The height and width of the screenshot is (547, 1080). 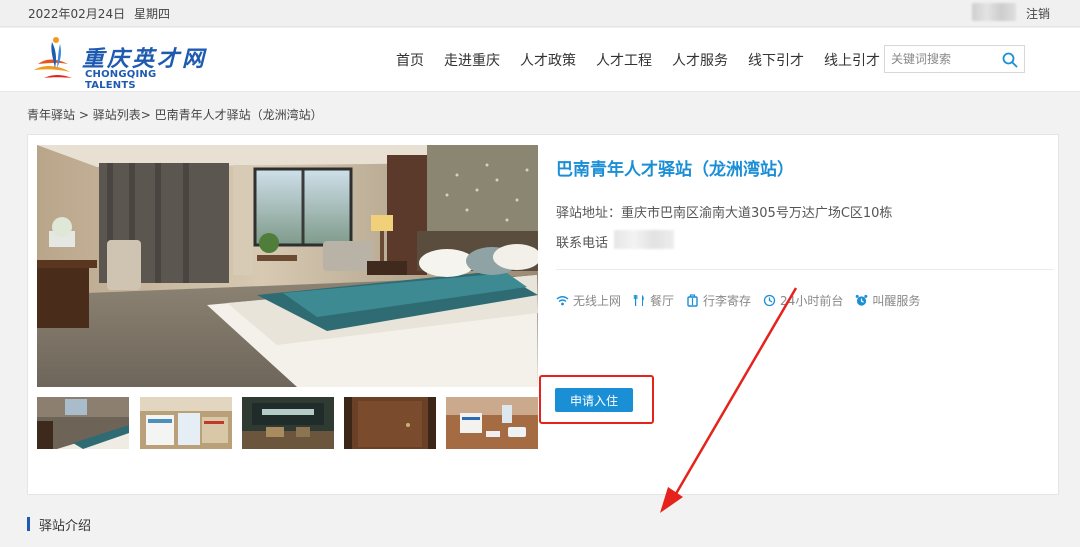 What do you see at coordinates (28, 524) in the screenshot?
I see `section-heading-bar` at bounding box center [28, 524].